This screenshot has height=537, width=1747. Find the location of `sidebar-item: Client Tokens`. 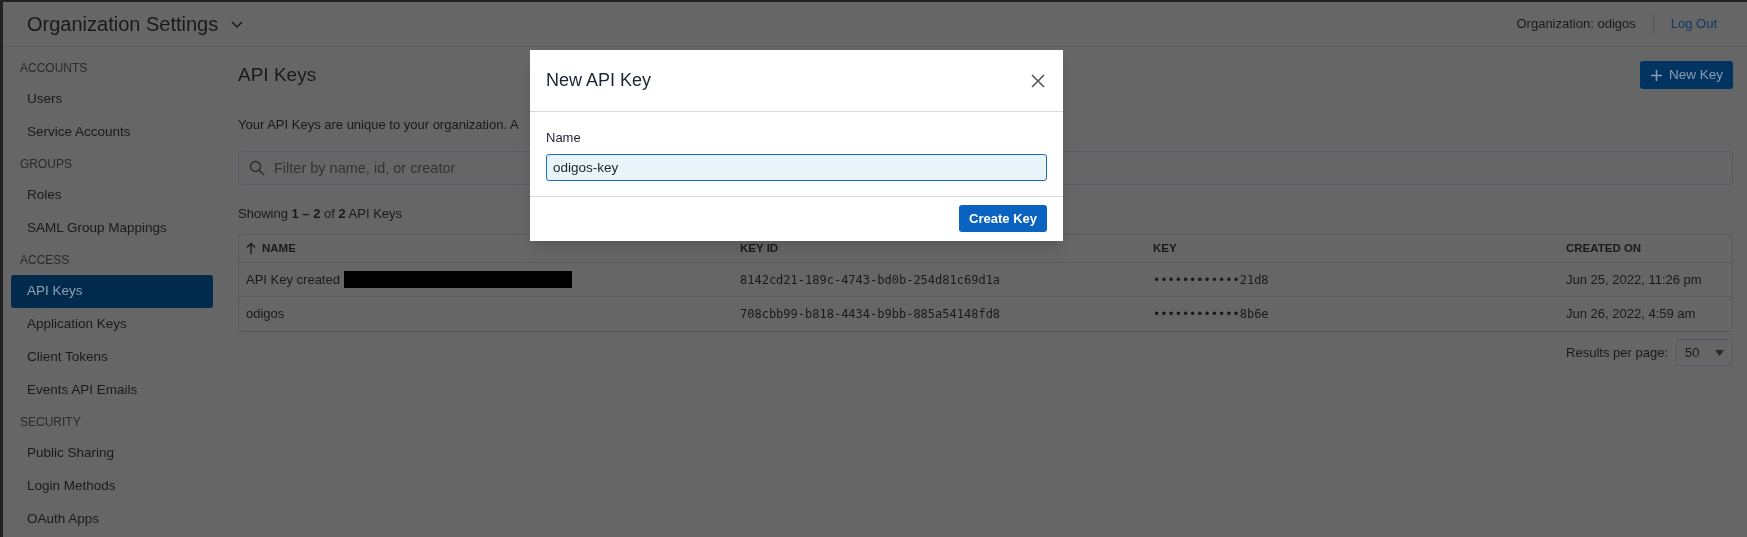

sidebar-item: Client Tokens is located at coordinates (112, 357).